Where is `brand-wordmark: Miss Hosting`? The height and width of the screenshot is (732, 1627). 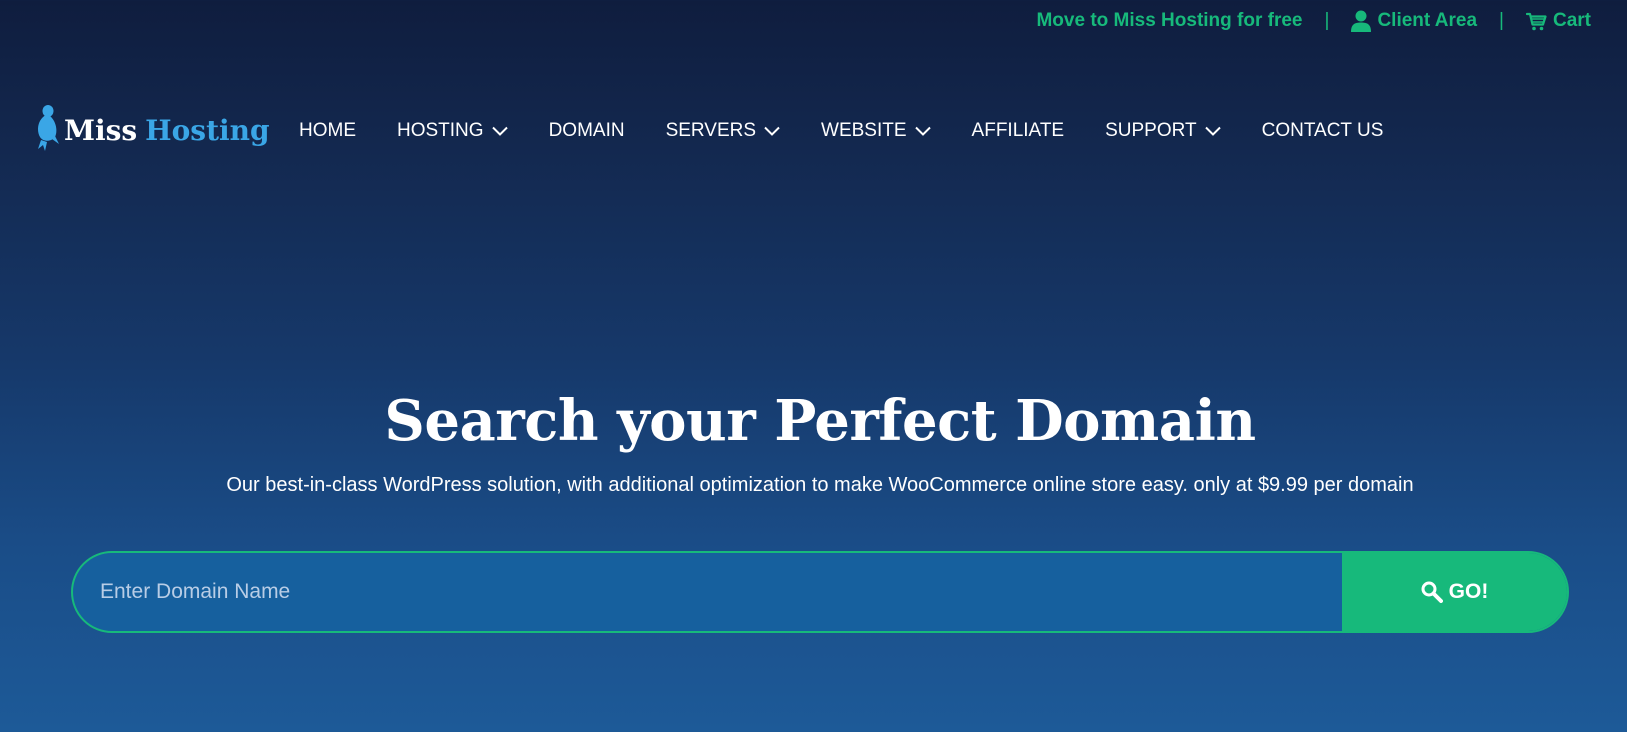
brand-wordmark: Miss Hosting is located at coordinates (167, 130).